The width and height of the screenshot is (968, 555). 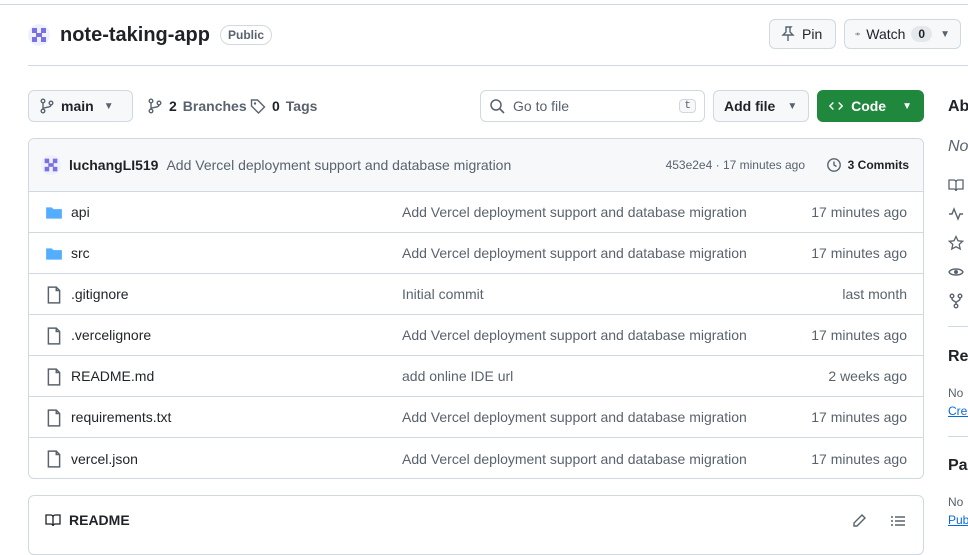 I want to click on visibility-badge: Public, so click(x=246, y=35).